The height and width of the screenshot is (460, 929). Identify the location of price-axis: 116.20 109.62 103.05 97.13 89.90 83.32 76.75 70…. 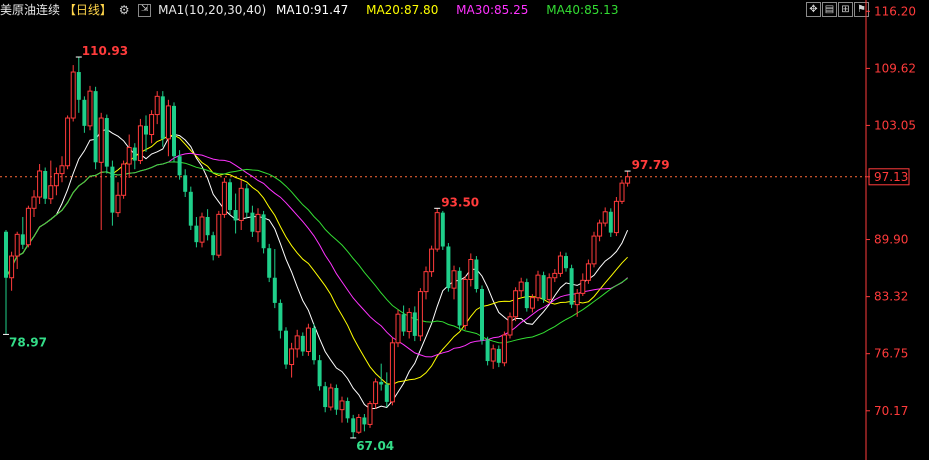
(890, 230).